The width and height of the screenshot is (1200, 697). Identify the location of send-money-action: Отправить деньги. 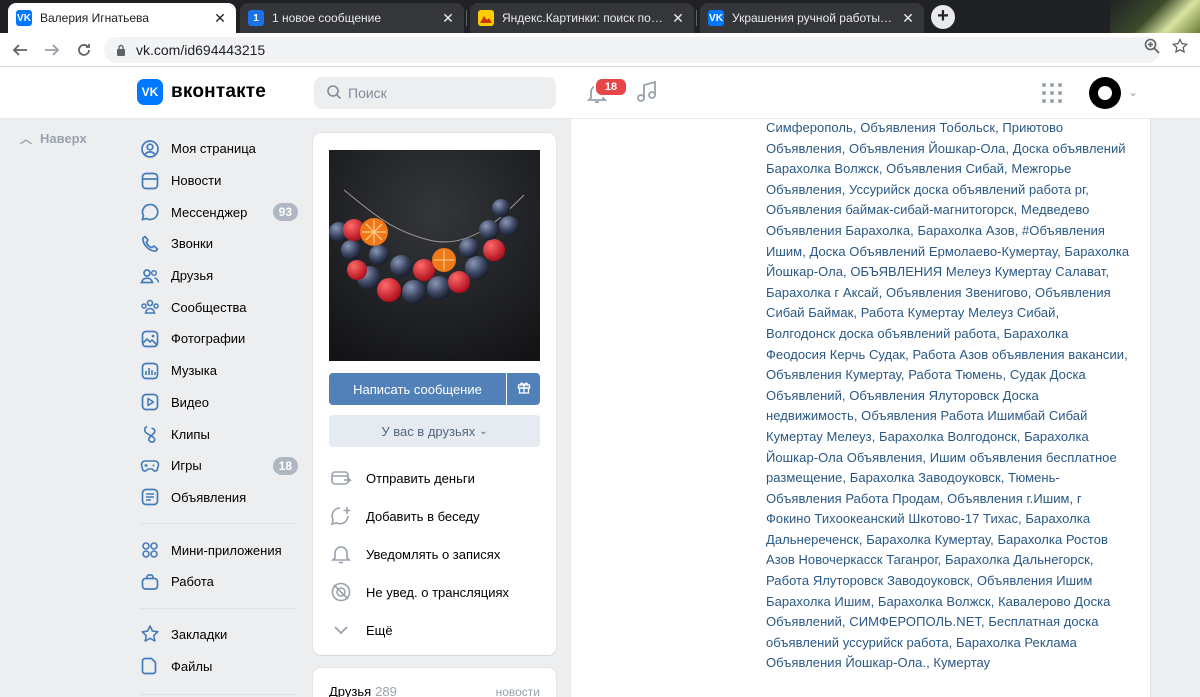
(434, 478).